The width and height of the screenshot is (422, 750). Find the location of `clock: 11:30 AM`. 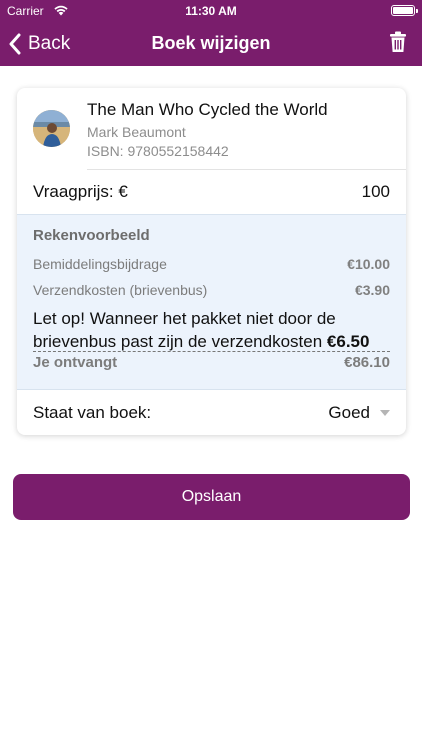

clock: 11:30 AM is located at coordinates (211, 11).